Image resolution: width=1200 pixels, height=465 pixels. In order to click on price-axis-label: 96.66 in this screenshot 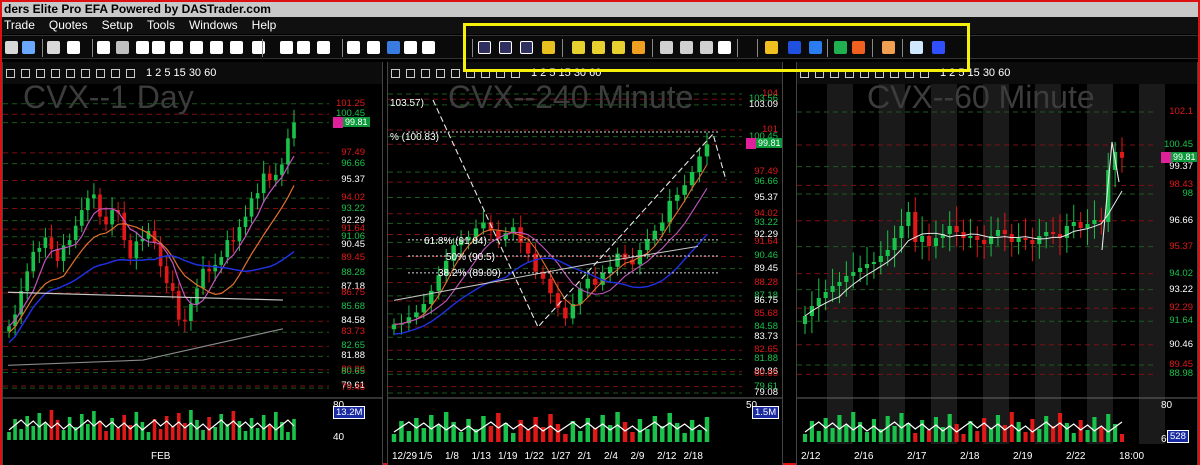, I will do `click(353, 163)`.